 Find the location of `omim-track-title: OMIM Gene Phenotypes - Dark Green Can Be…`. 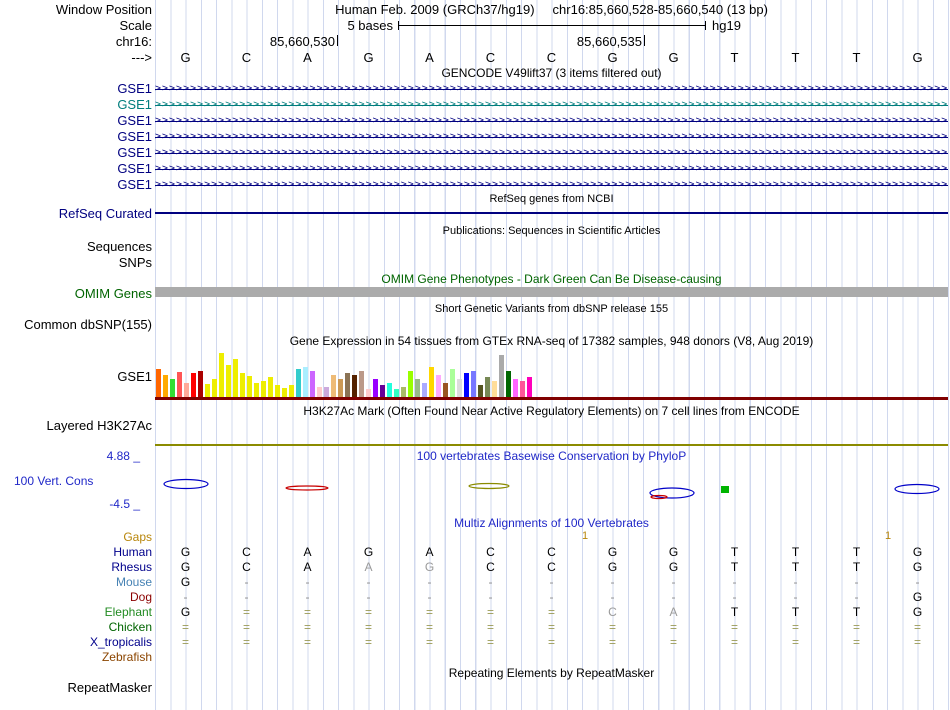

omim-track-title: OMIM Gene Phenotypes - Dark Green Can Be… is located at coordinates (551, 279).